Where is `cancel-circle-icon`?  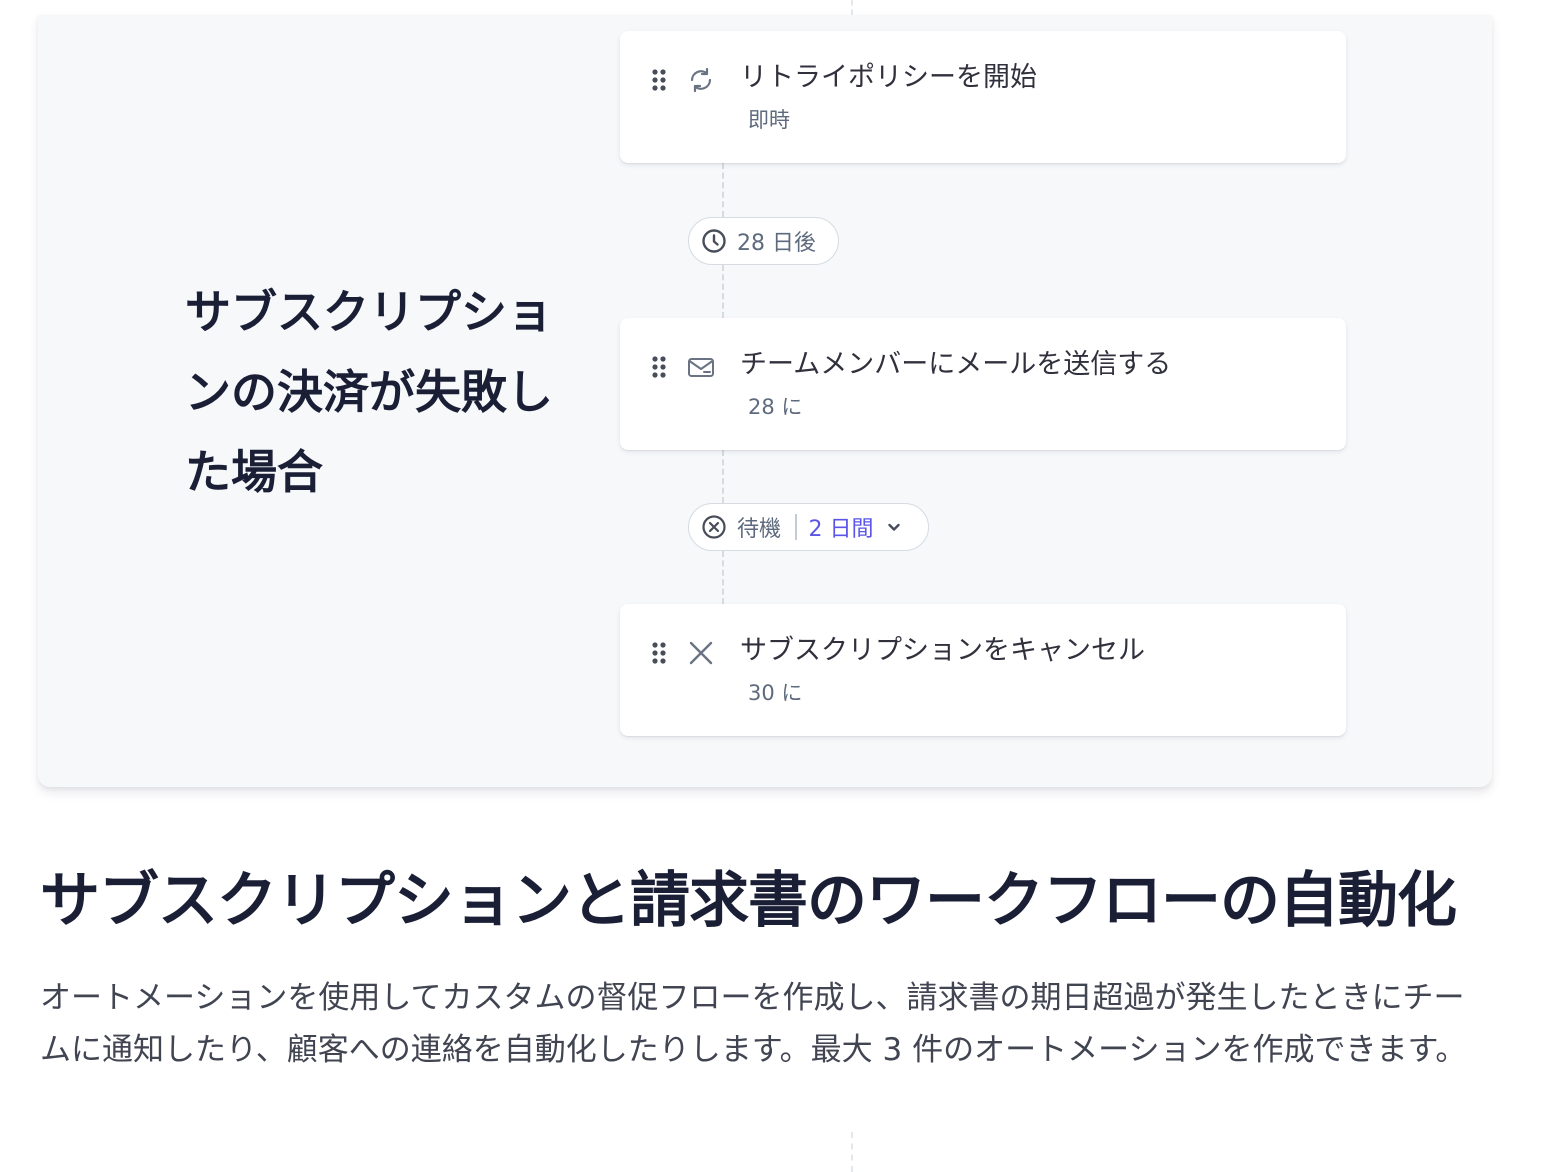 cancel-circle-icon is located at coordinates (714, 527).